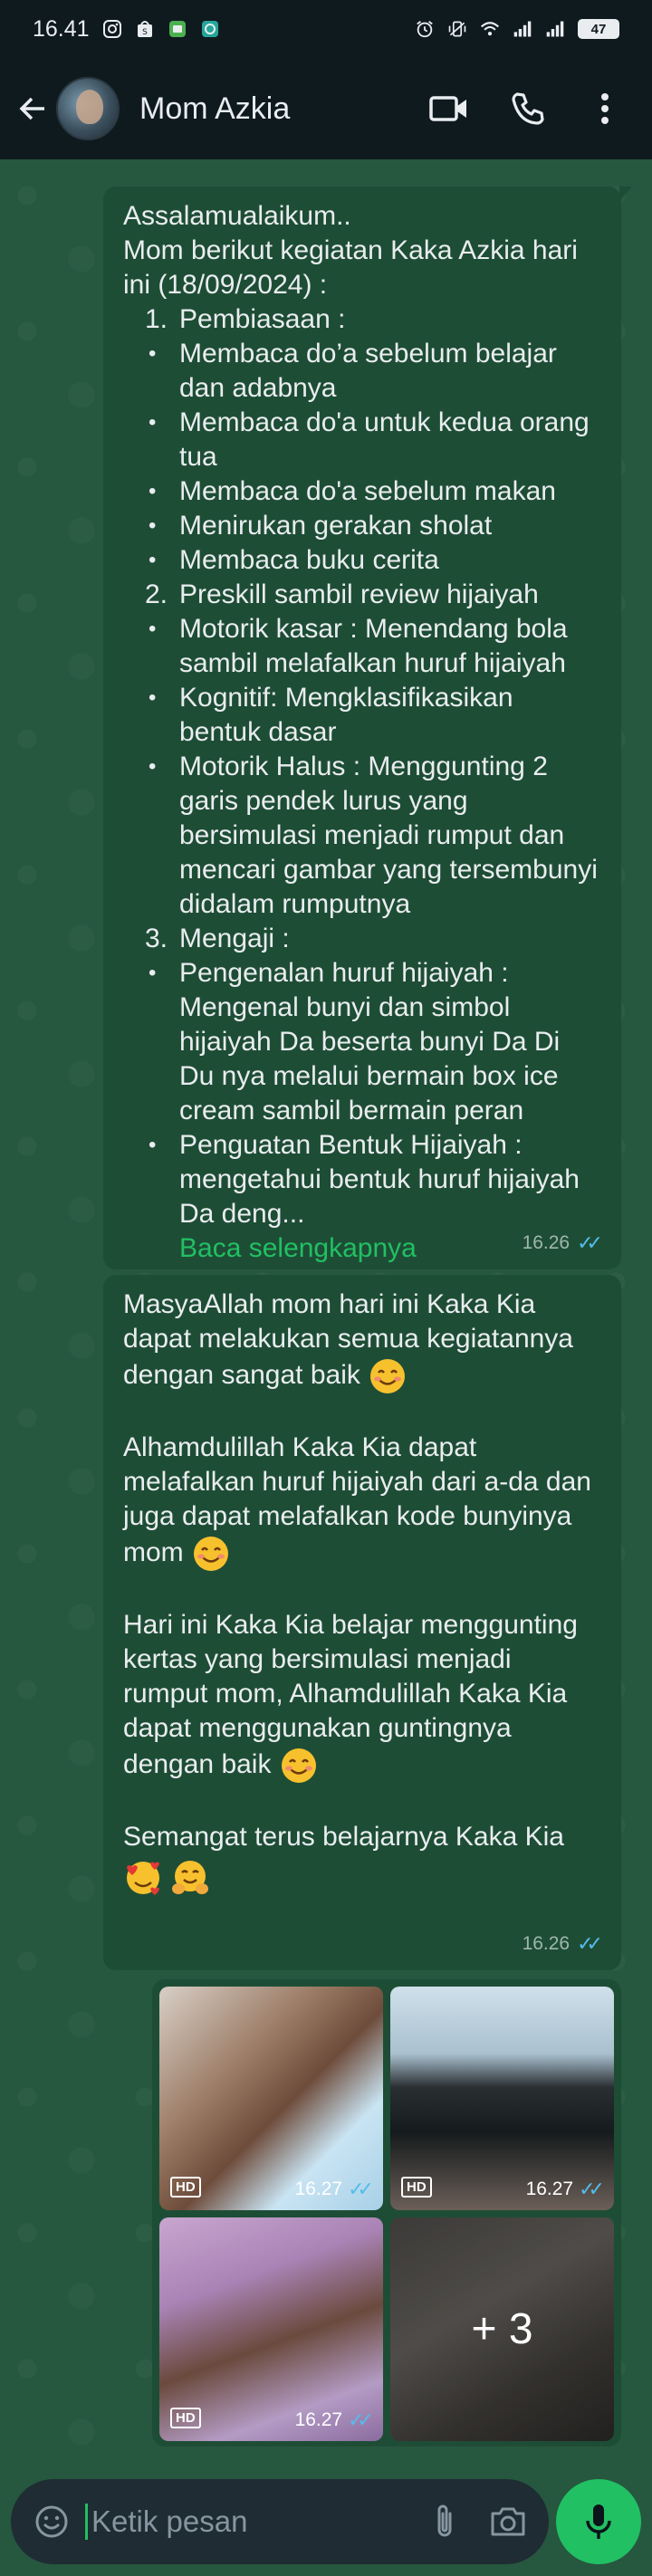 This screenshot has width=652, height=2576. Describe the element at coordinates (508, 2521) in the screenshot. I see `camera-icon` at that location.